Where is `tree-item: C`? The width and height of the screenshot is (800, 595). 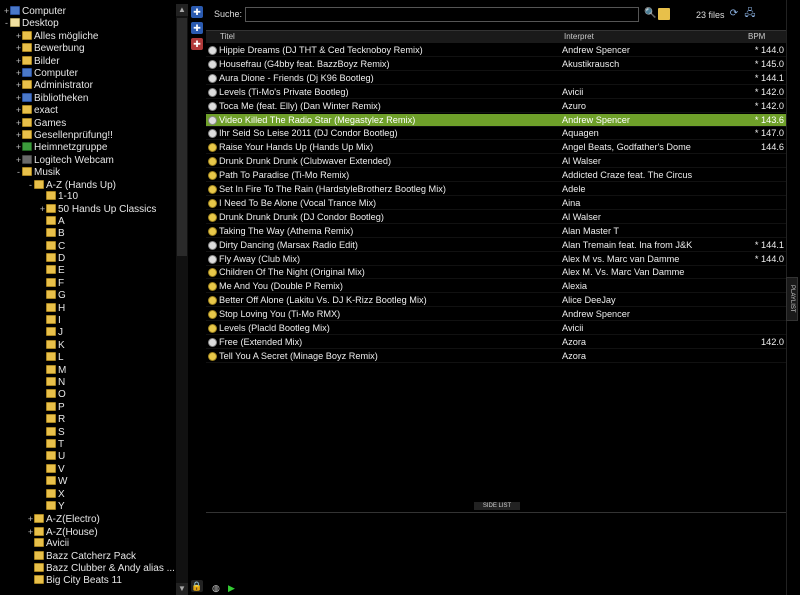 tree-item: C is located at coordinates (32, 246).